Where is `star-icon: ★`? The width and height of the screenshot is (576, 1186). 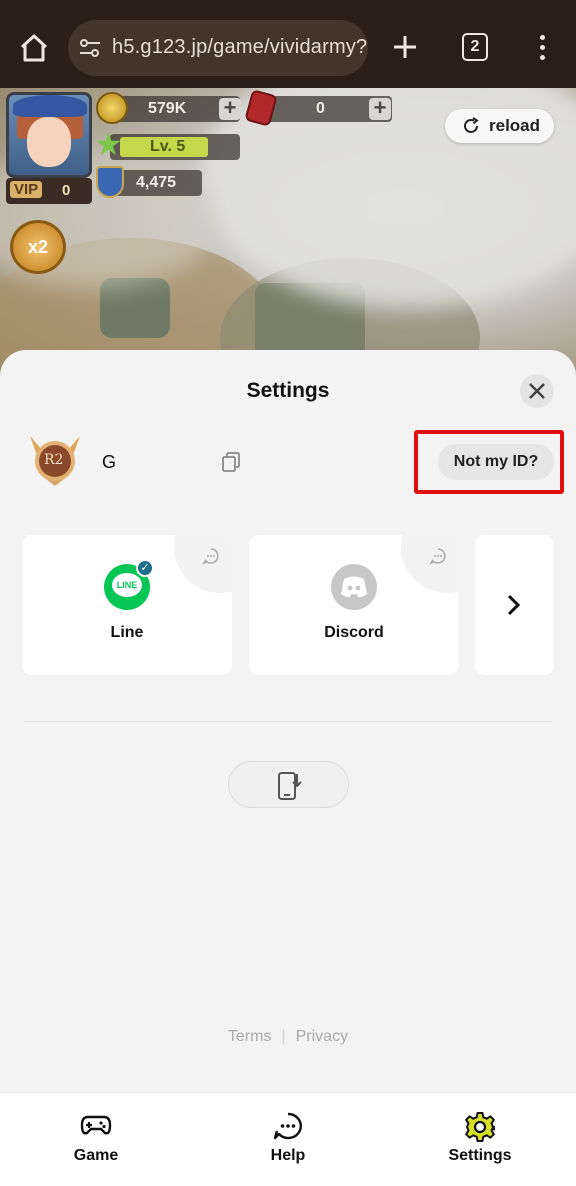 star-icon: ★ is located at coordinates (108, 144).